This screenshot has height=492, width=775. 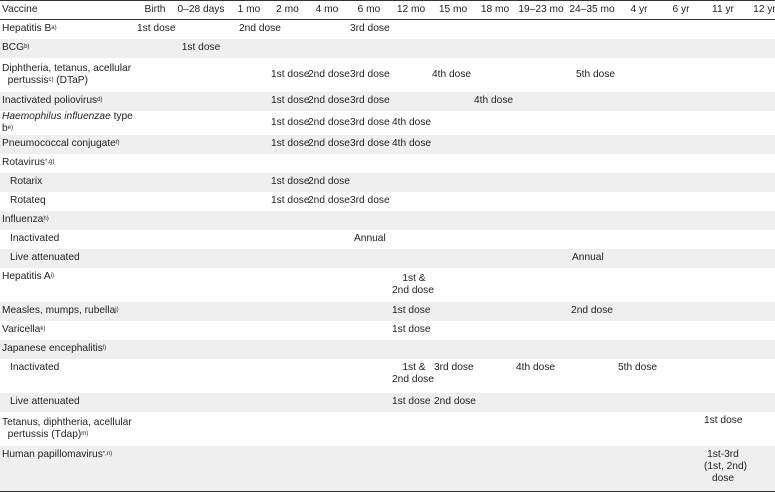 I want to click on header-age: 24–35 mo, so click(x=592, y=10).